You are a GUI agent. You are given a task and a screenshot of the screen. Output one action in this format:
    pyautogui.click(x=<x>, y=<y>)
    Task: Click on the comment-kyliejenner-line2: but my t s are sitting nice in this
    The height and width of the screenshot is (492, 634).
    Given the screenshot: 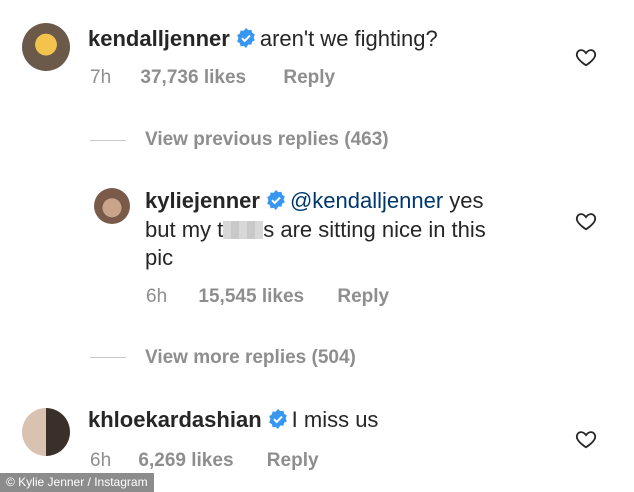 What is the action you would take?
    pyautogui.click(x=315, y=230)
    